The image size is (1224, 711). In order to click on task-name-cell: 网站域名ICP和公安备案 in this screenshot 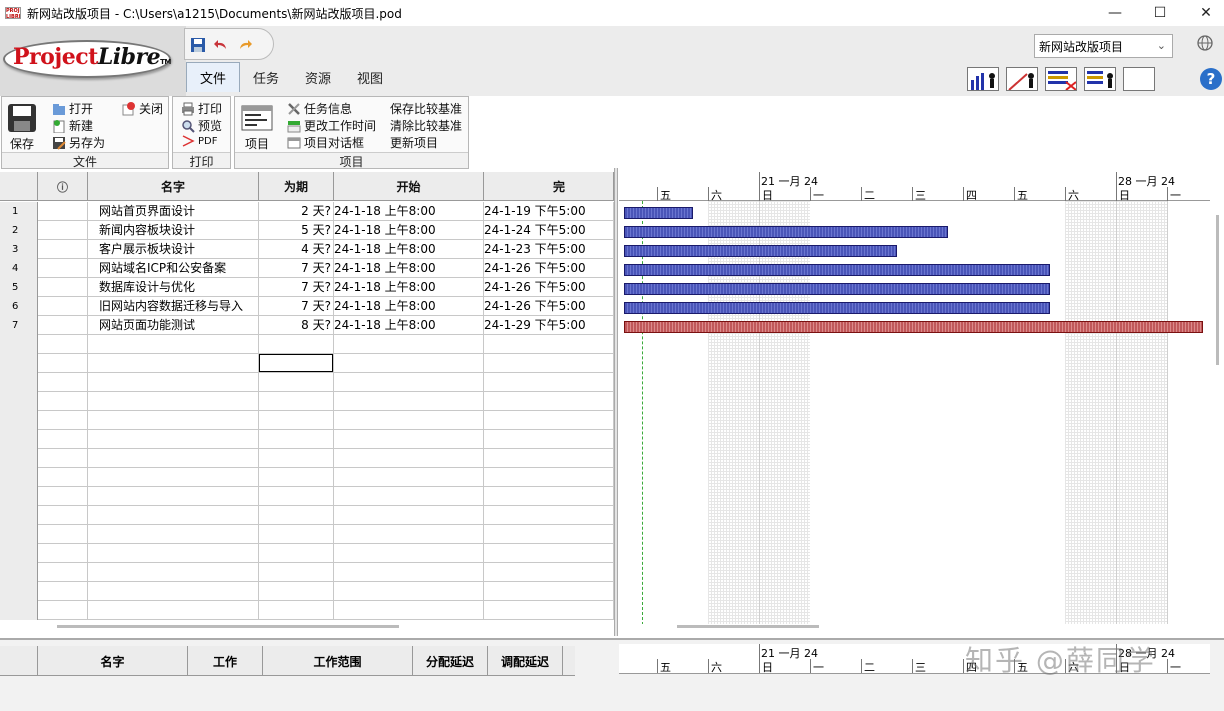, I will do `click(173, 268)`.